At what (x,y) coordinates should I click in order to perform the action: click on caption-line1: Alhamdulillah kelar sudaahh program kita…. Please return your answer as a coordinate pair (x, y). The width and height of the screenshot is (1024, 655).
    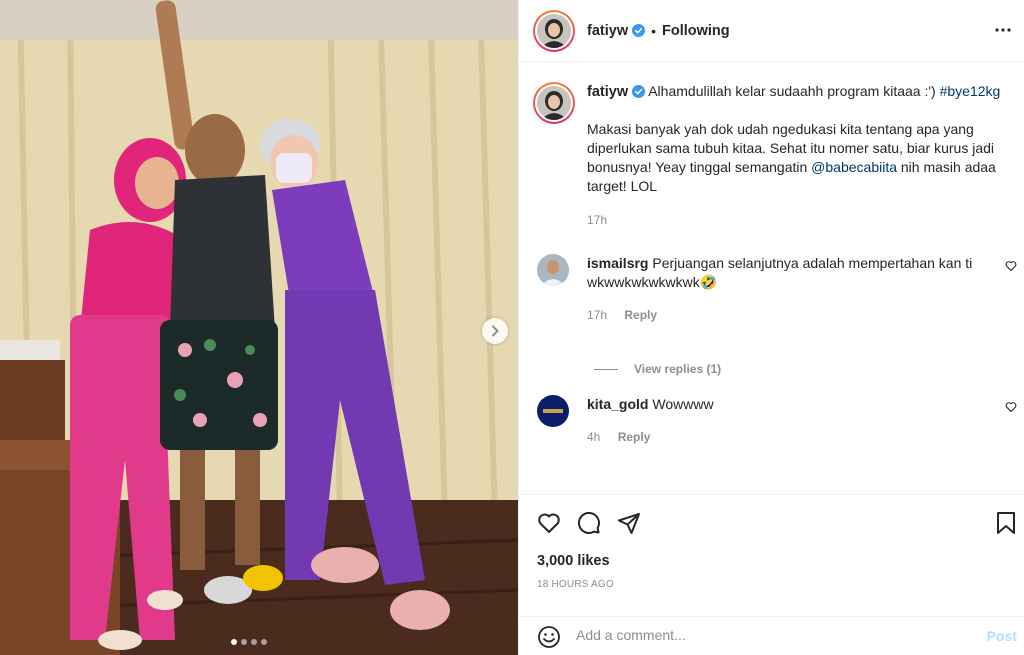
    Looking at the image, I should click on (792, 91).